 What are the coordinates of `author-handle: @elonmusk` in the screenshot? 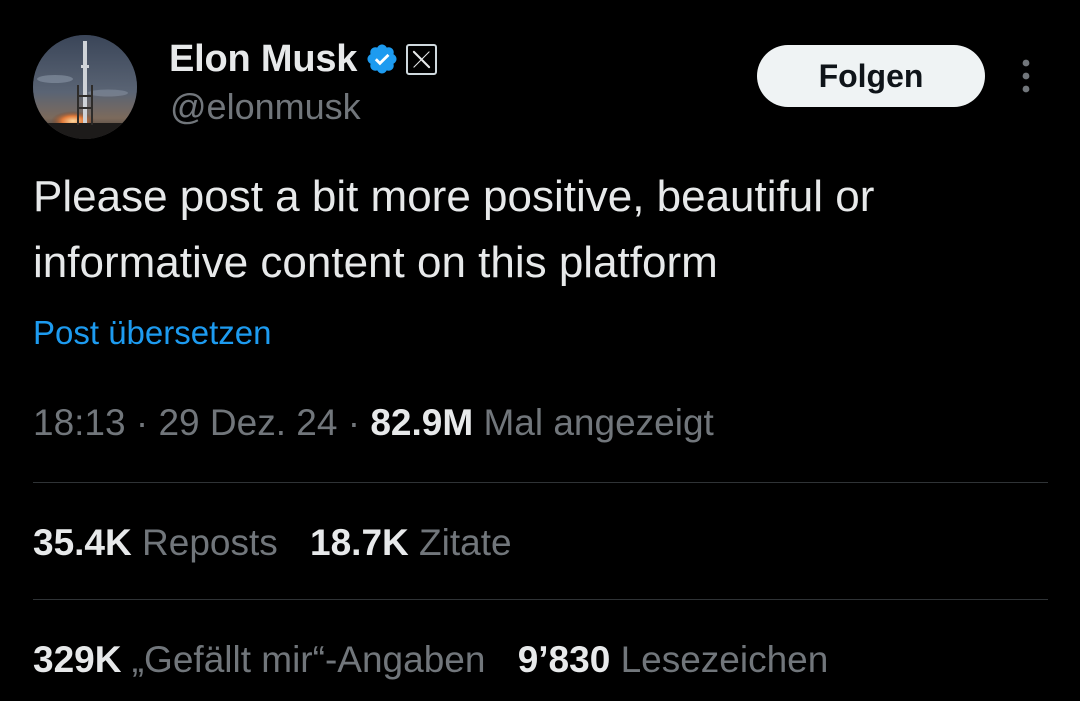 It's located at (265, 107).